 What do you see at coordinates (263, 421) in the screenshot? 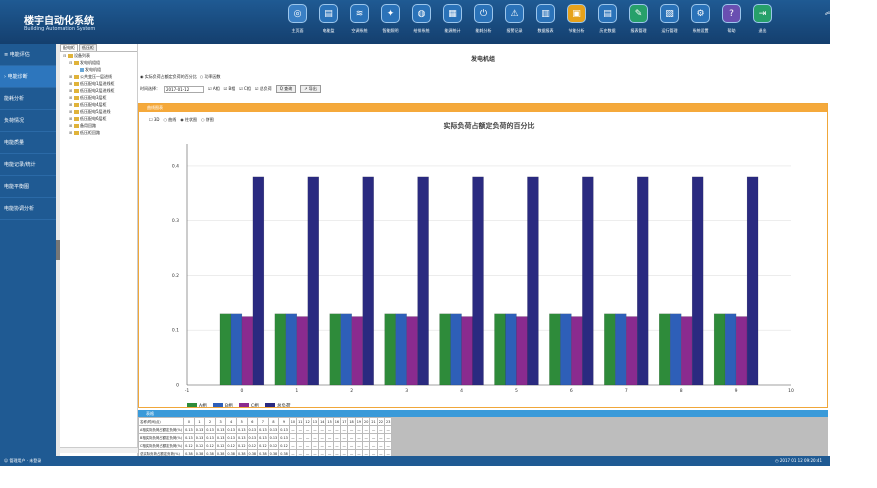
I see `table-header-cell: 7` at bounding box center [263, 421].